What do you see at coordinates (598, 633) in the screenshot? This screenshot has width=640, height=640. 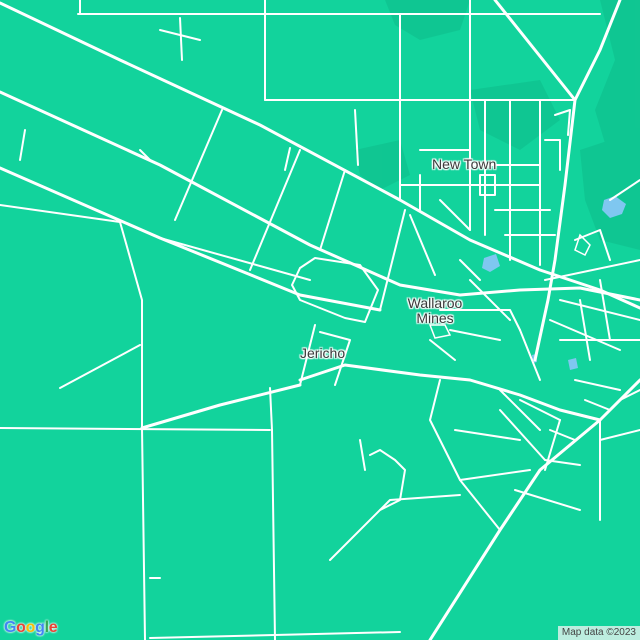 I see `map-attribution: Map data ©2023` at bounding box center [598, 633].